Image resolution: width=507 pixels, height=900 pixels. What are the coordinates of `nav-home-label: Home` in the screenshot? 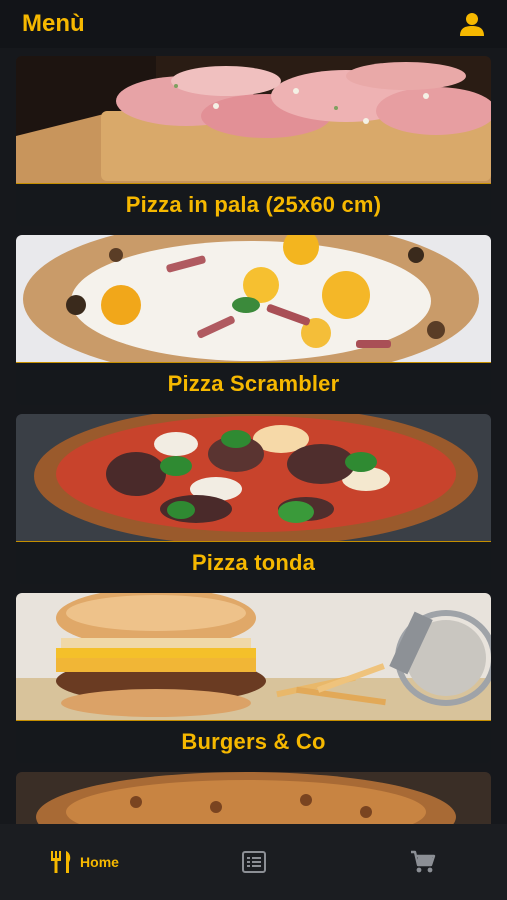 It's located at (99, 862).